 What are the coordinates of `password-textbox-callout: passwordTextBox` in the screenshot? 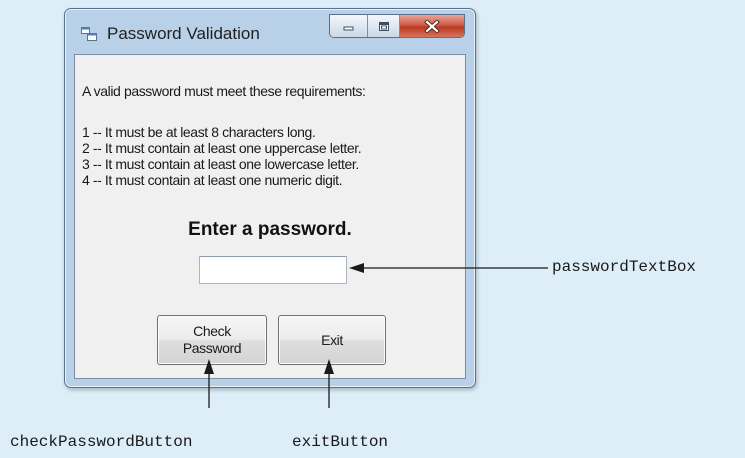 It's located at (624, 267).